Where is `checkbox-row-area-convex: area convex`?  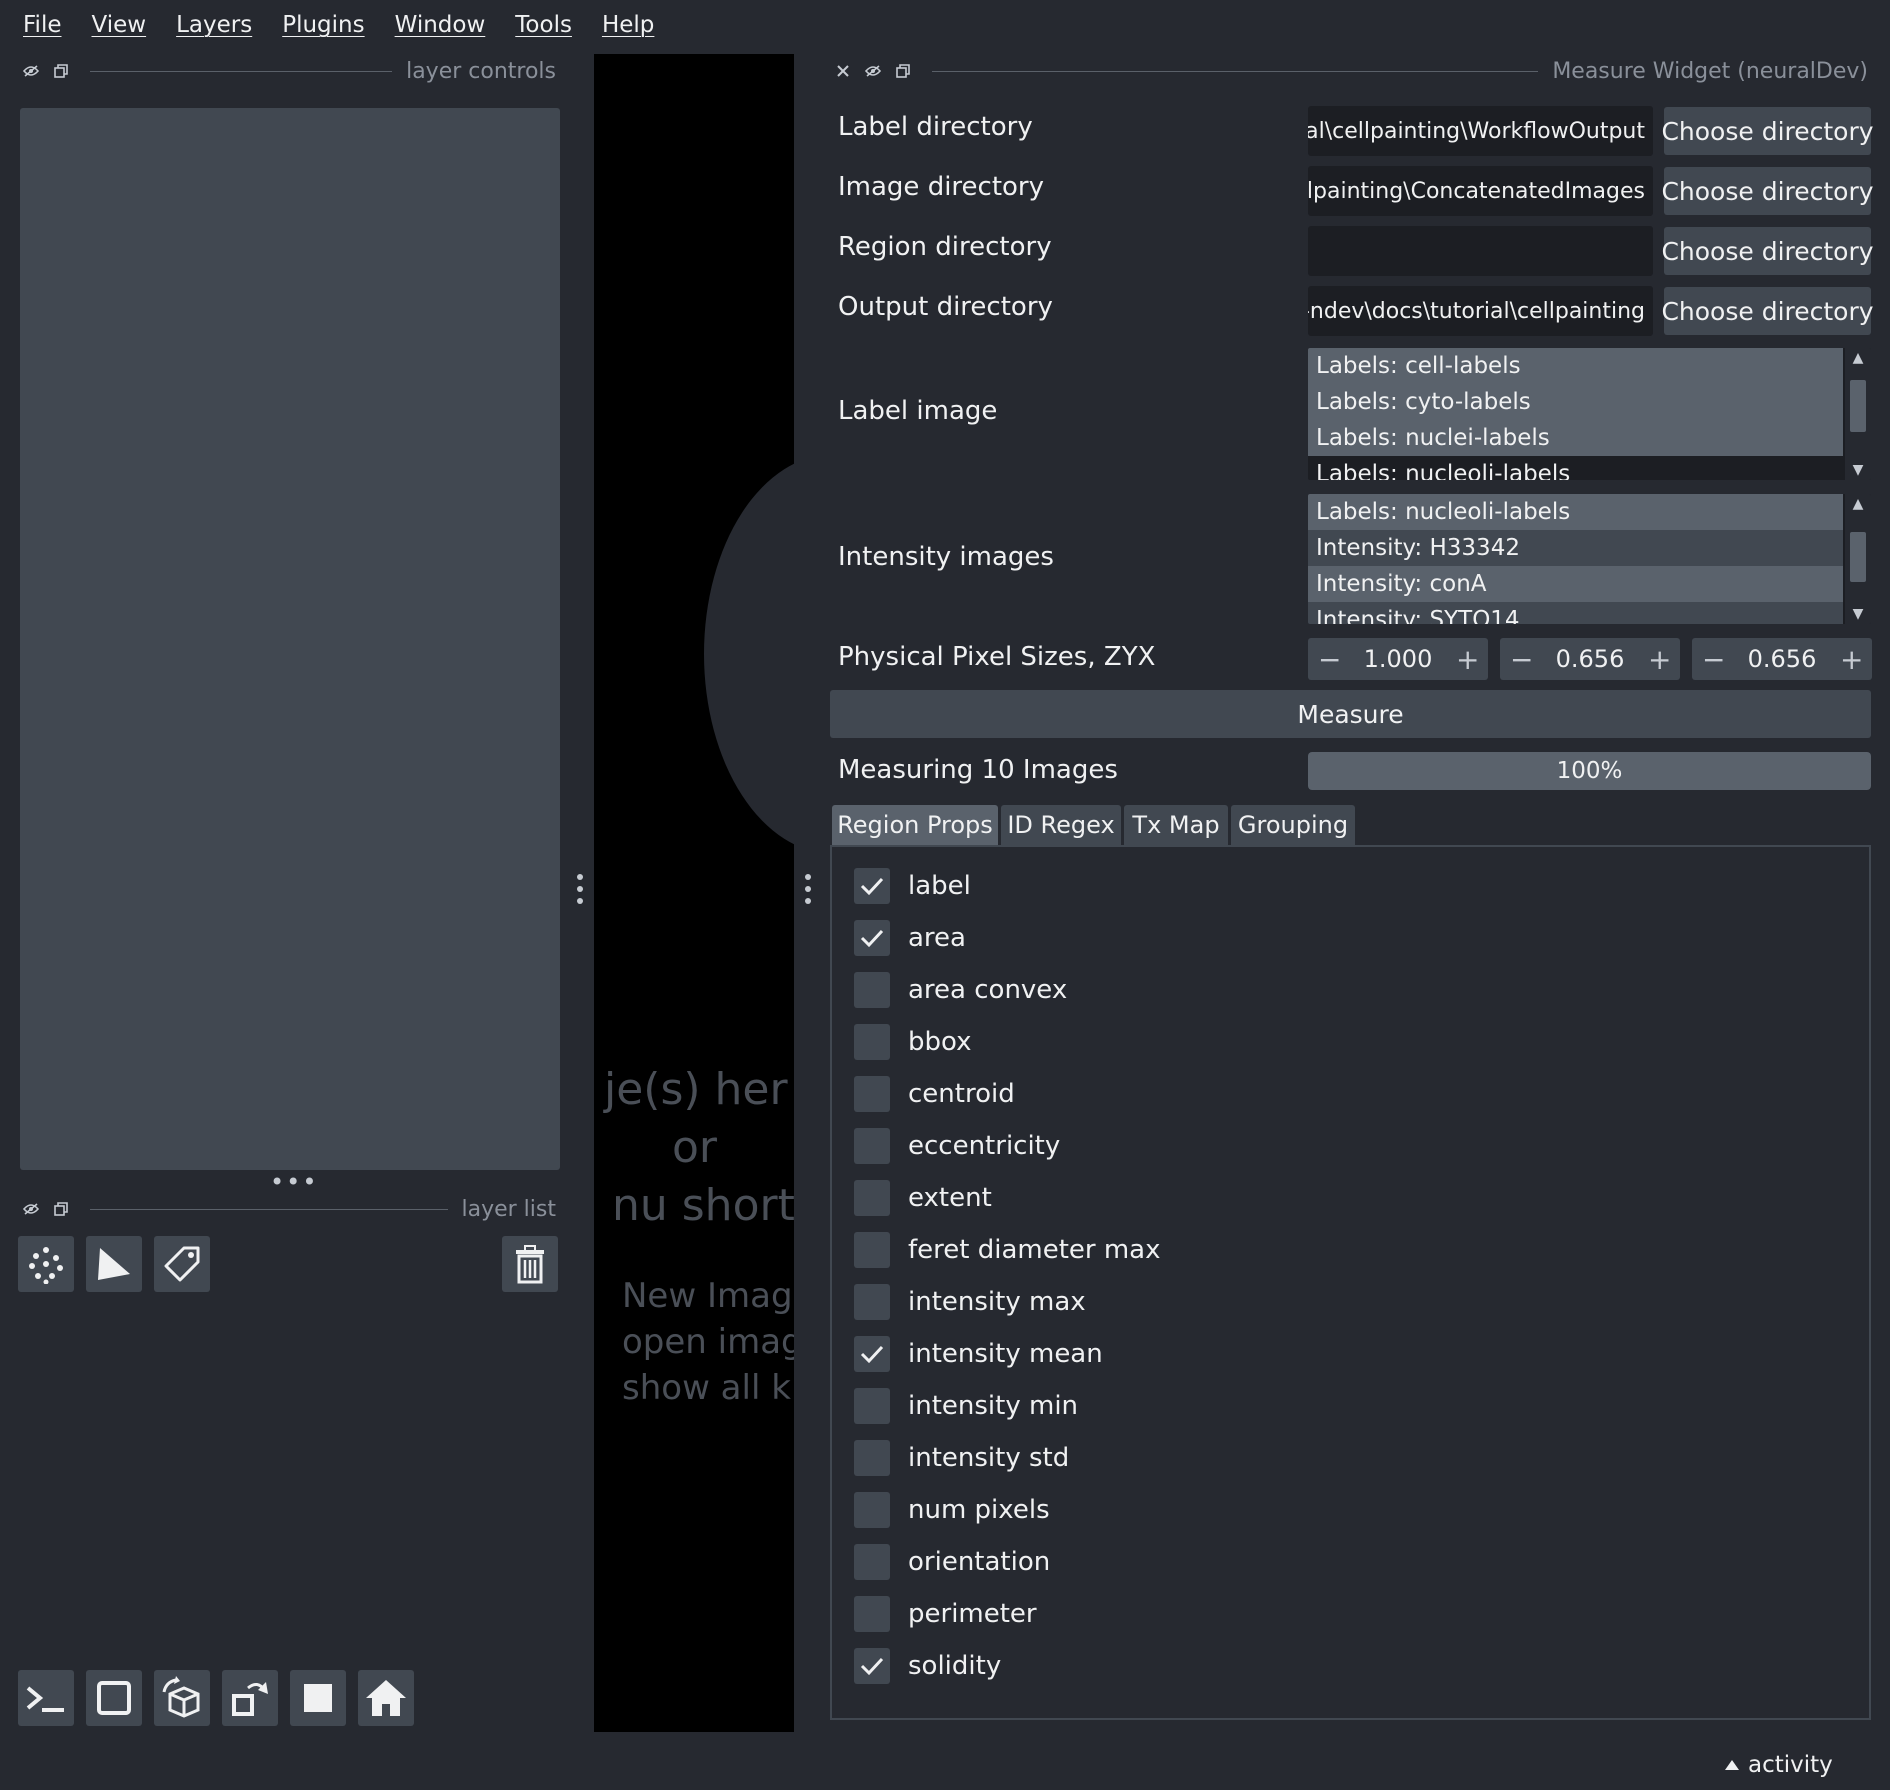
checkbox-row-area-convex: area convex is located at coordinates (960, 990).